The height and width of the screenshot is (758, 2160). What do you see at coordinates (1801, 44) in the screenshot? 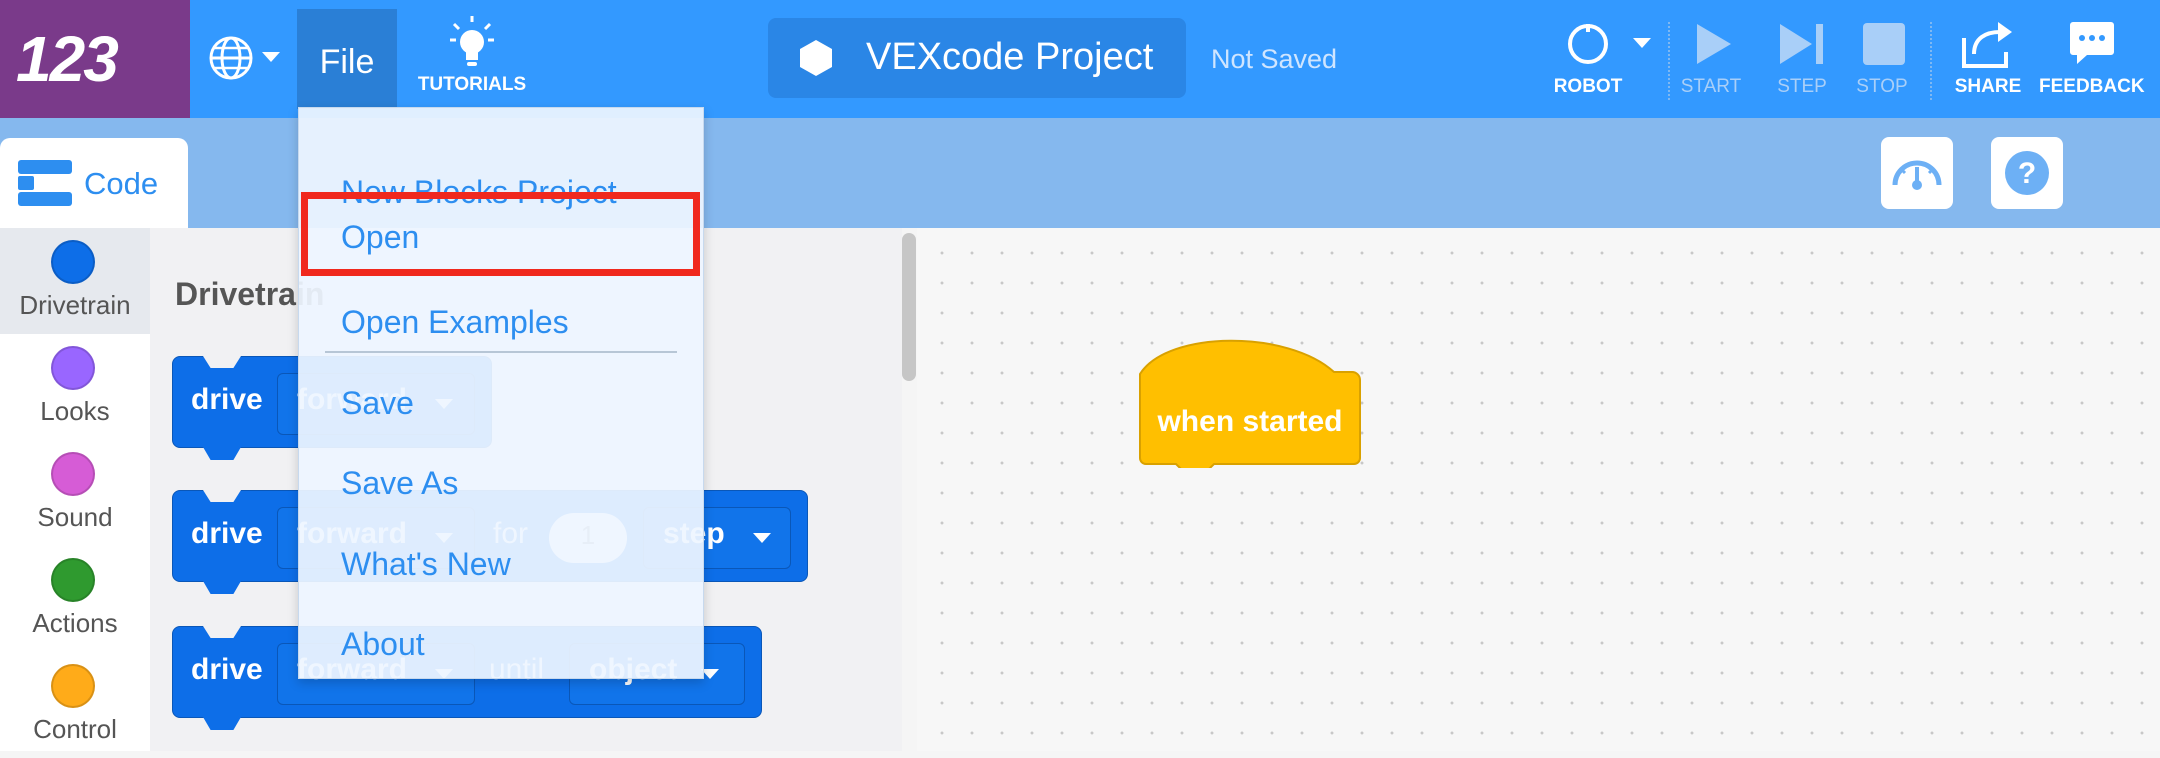
I see `step-icon` at bounding box center [1801, 44].